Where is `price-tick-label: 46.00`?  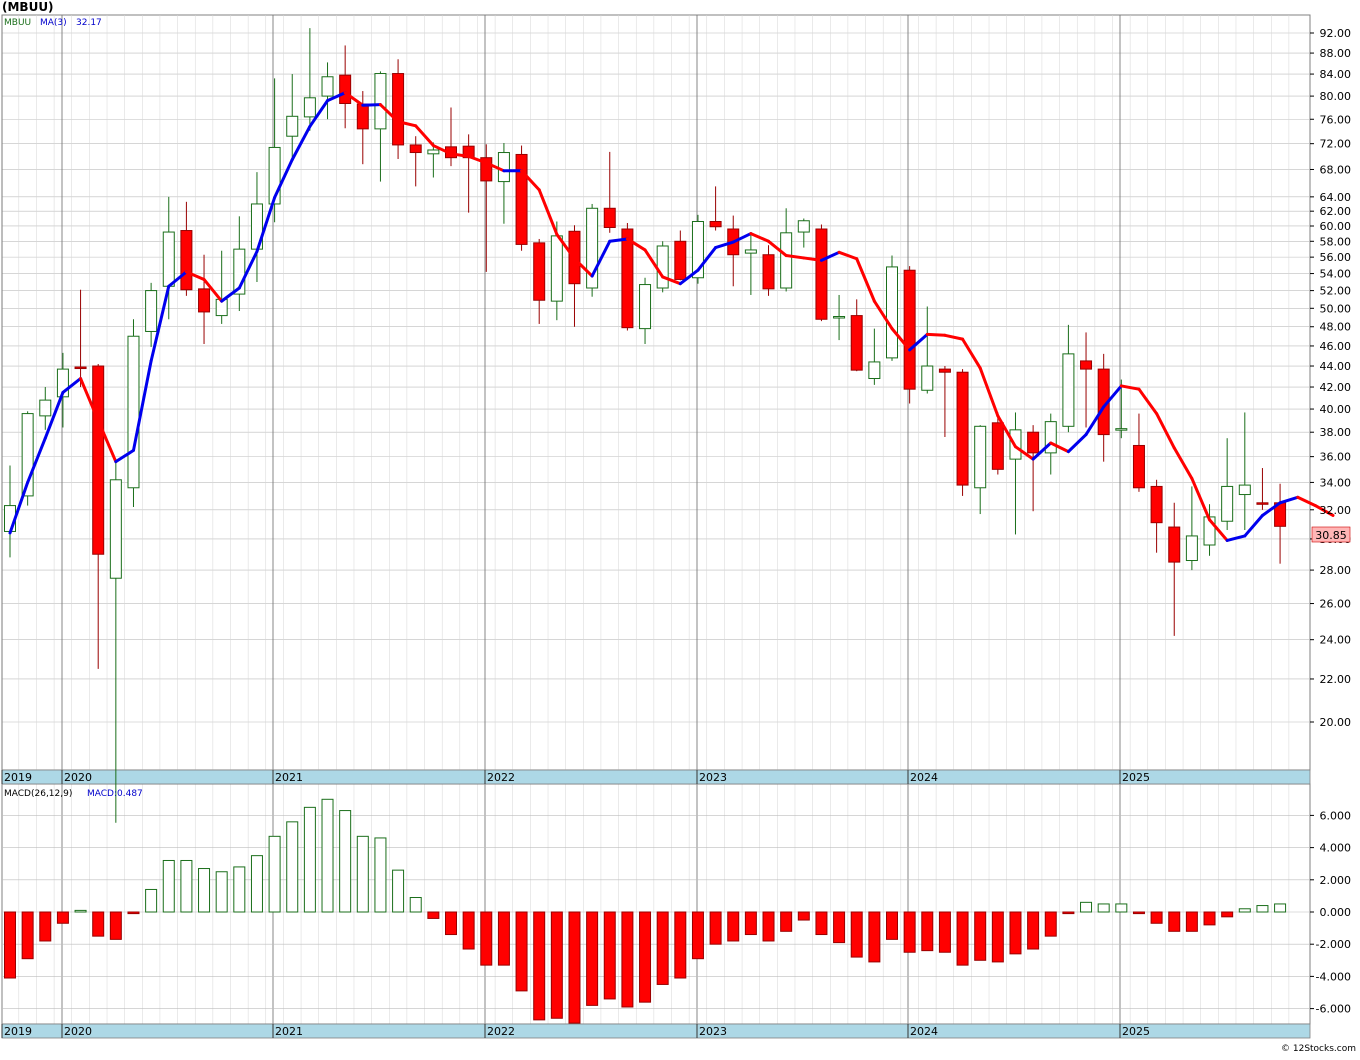 price-tick-label: 46.00 is located at coordinates (1336, 346).